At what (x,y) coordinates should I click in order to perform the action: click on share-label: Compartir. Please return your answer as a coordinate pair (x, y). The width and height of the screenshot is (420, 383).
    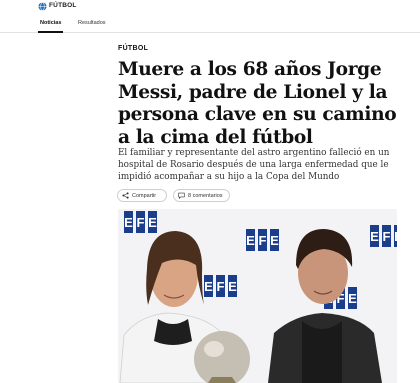
    Looking at the image, I should click on (144, 195).